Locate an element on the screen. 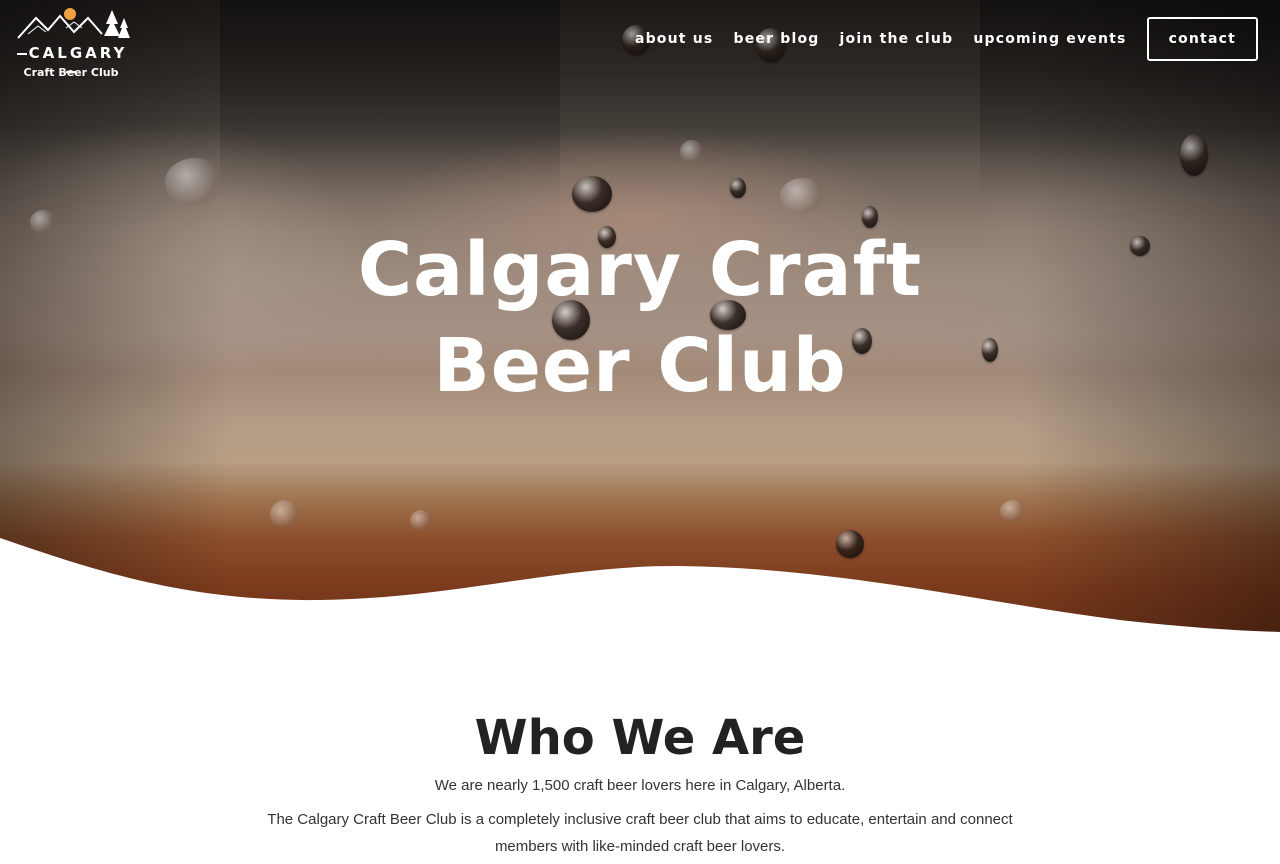 Image resolution: width=1280 pixels, height=864 pixels. site-logo: CALGARY Craft Beer Club is located at coordinates (71, 44).